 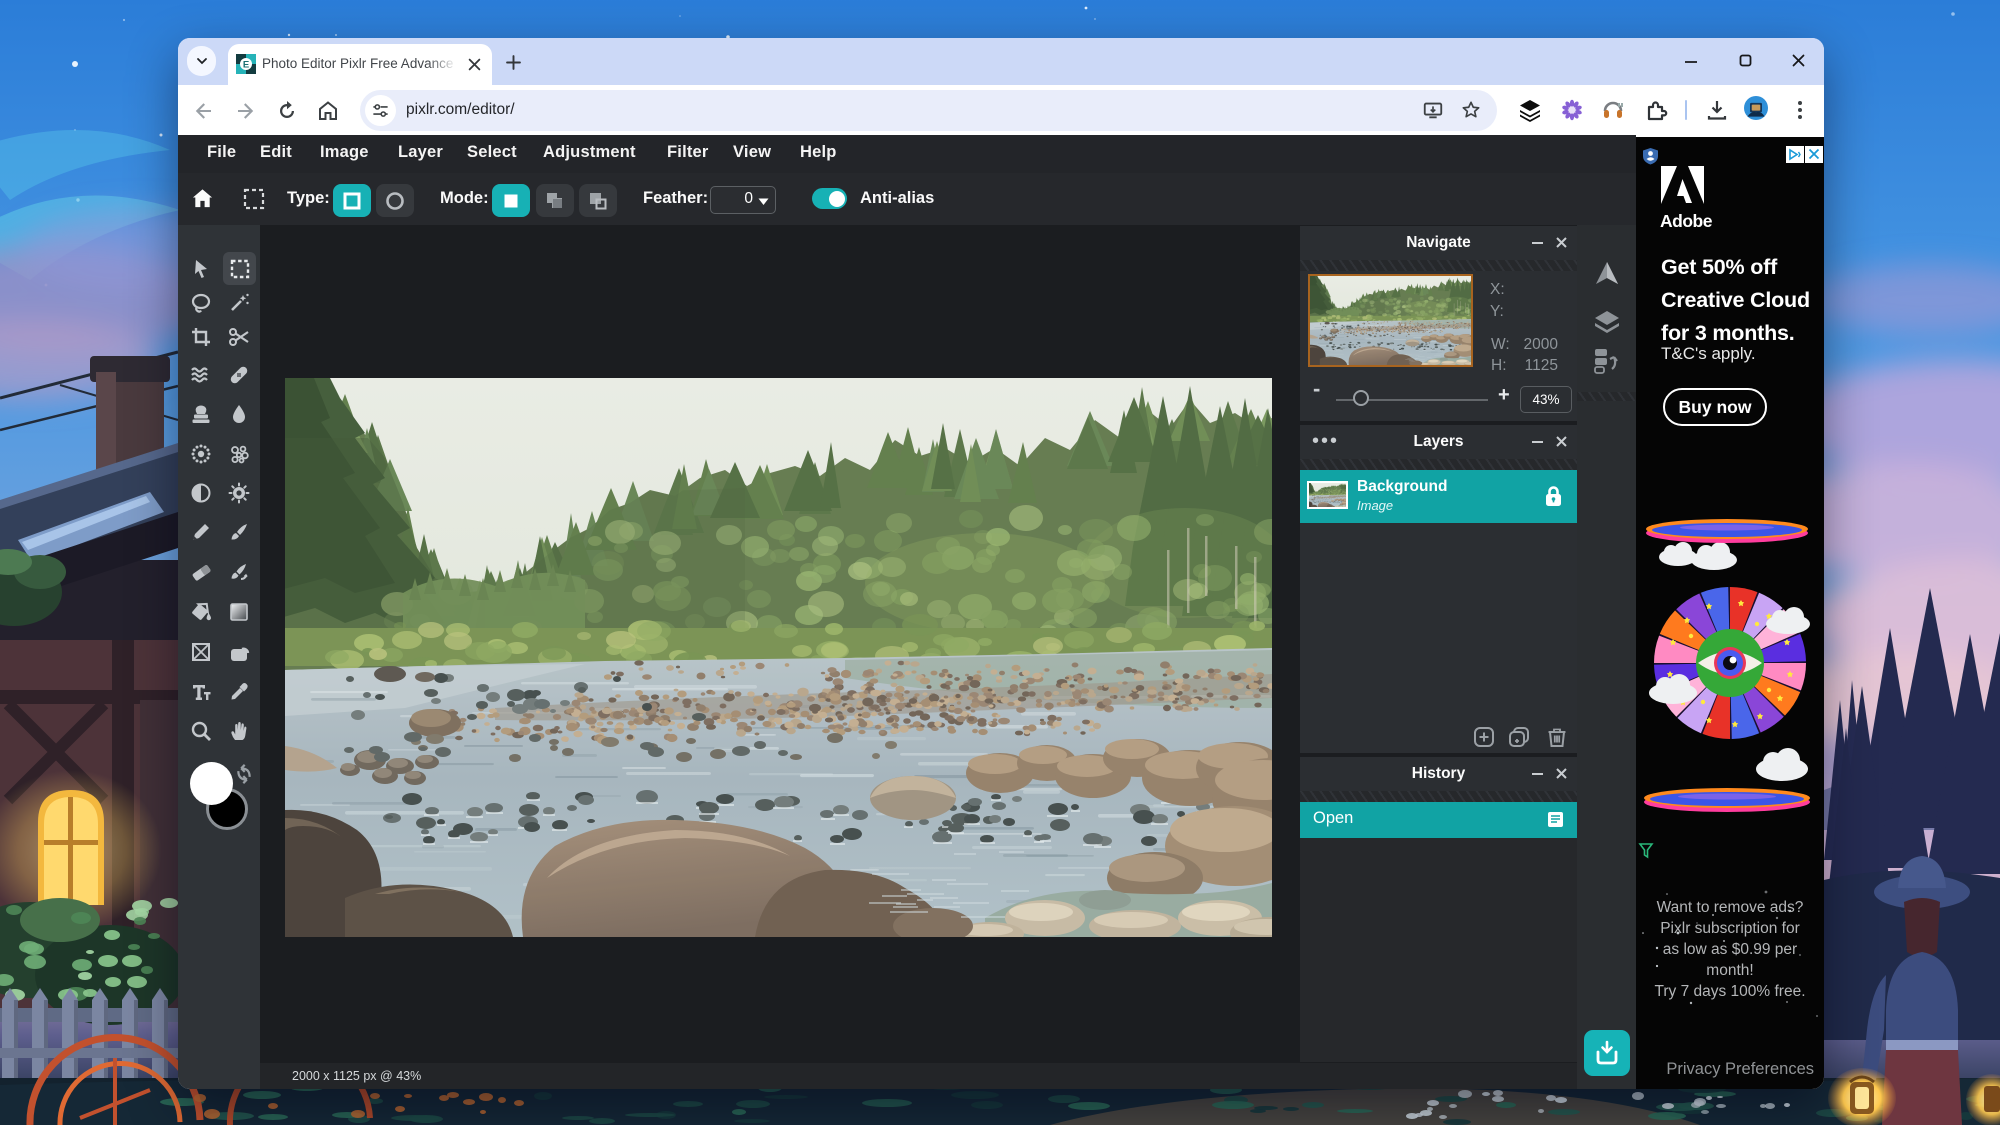 I want to click on svg-text: E, so click(x=246, y=64).